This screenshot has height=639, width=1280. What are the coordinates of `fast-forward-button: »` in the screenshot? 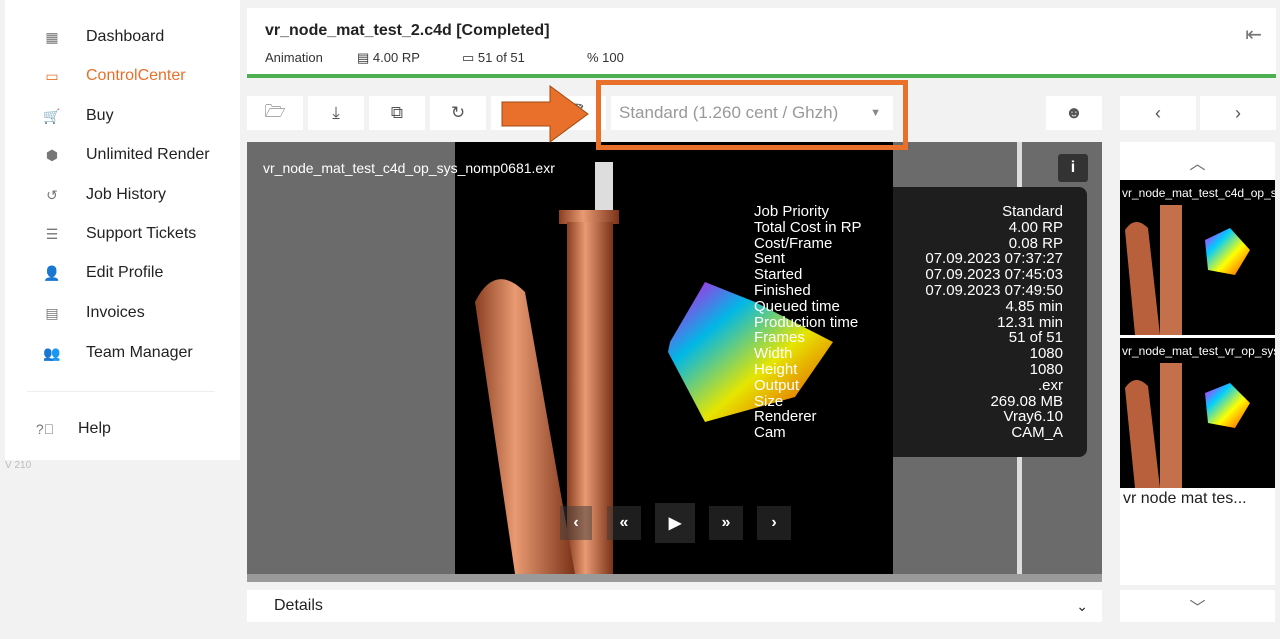 It's located at (726, 523).